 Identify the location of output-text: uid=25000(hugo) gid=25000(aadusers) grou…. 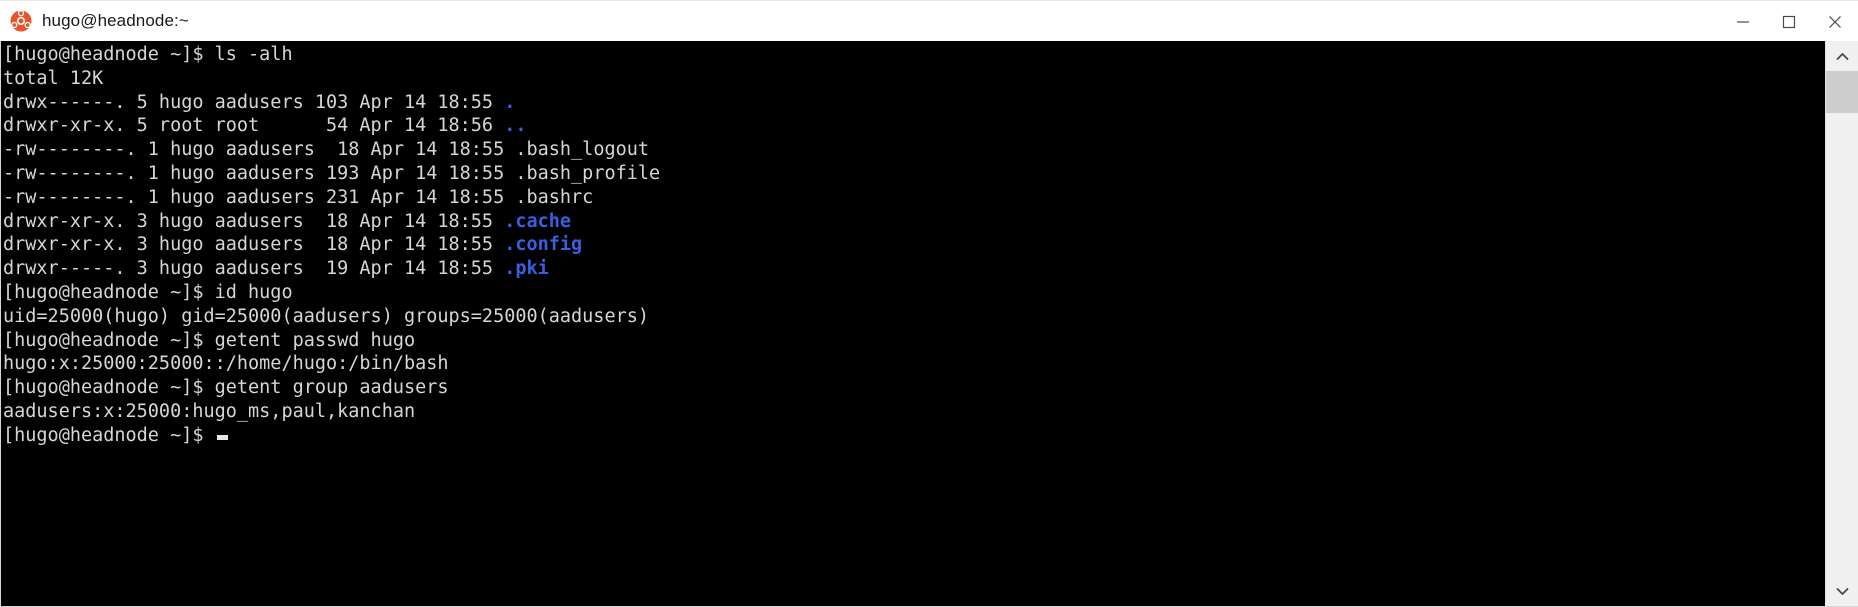
(326, 316).